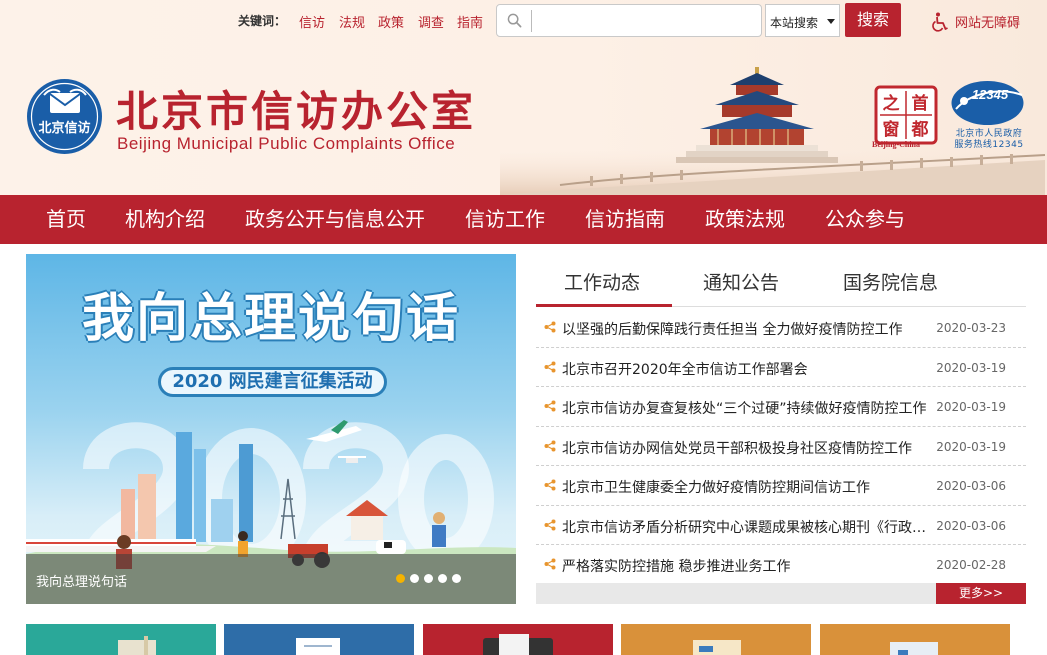 Image resolution: width=1047 pixels, height=655 pixels. I want to click on svg-text: 首, so click(920, 103).